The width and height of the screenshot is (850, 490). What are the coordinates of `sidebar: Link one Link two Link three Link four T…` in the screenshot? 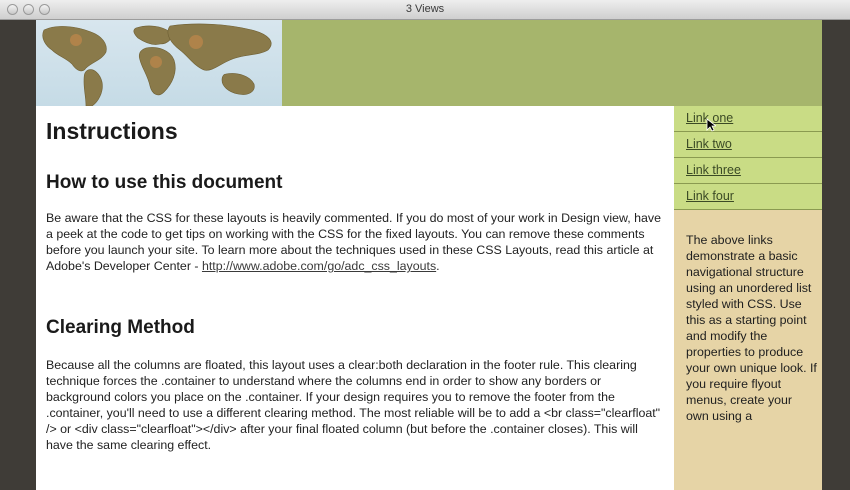 It's located at (748, 298).